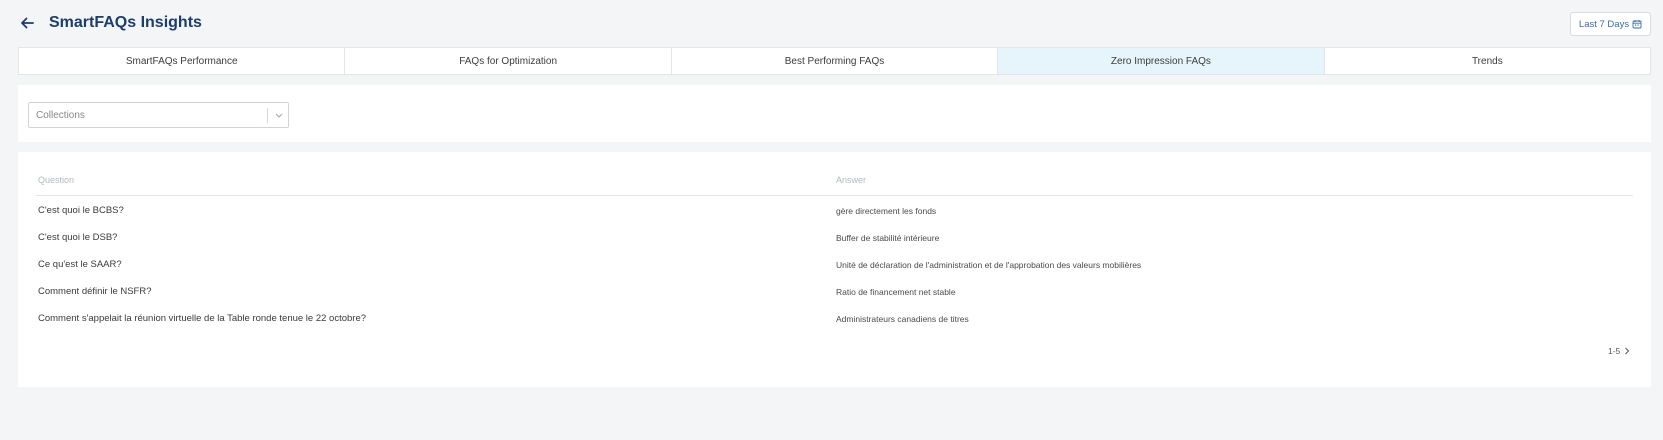 This screenshot has width=1663, height=440. What do you see at coordinates (182, 61) in the screenshot?
I see `tab-smartfaqs-performance: SmartFAQs Performance` at bounding box center [182, 61].